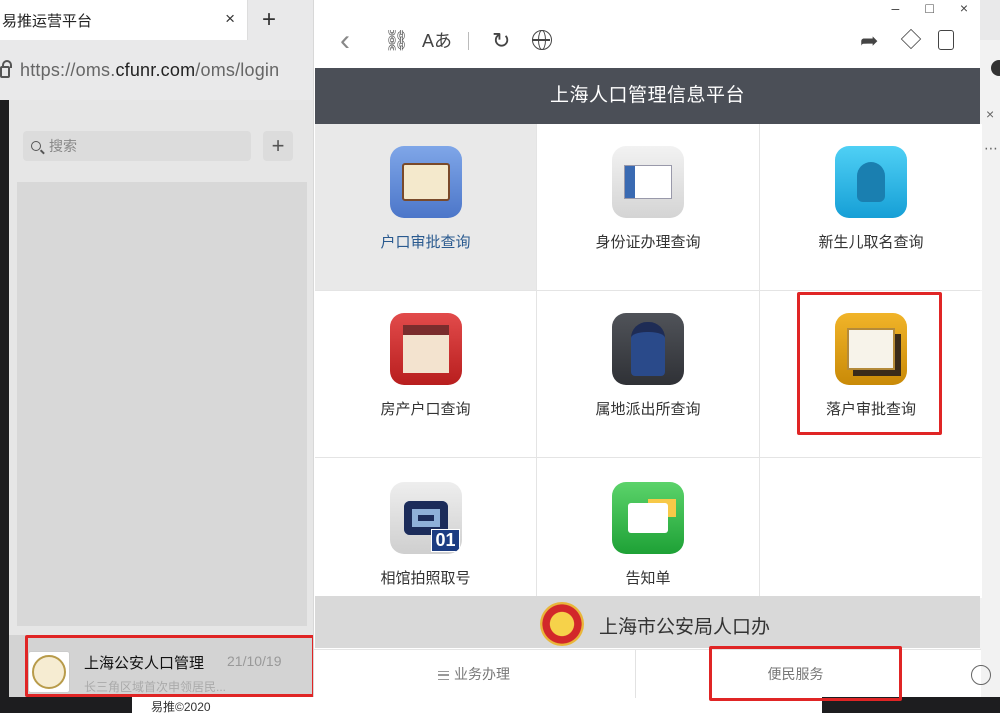 The height and width of the screenshot is (713, 1000). Describe the element at coordinates (648, 518) in the screenshot. I see `notice-pencil-icon` at that location.